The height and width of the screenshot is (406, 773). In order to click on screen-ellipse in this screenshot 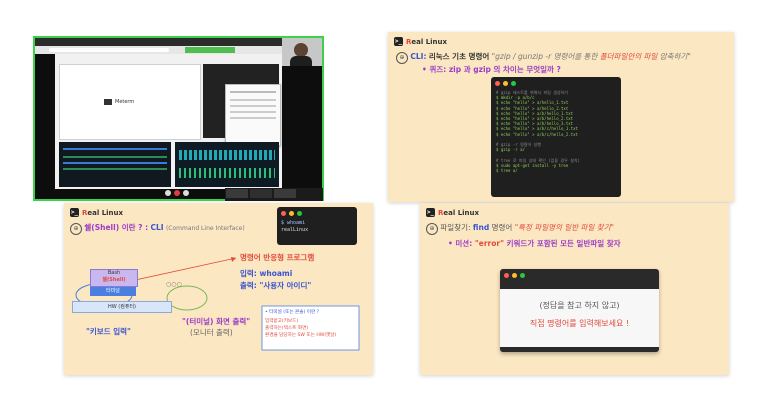, I will do `click(187, 298)`.